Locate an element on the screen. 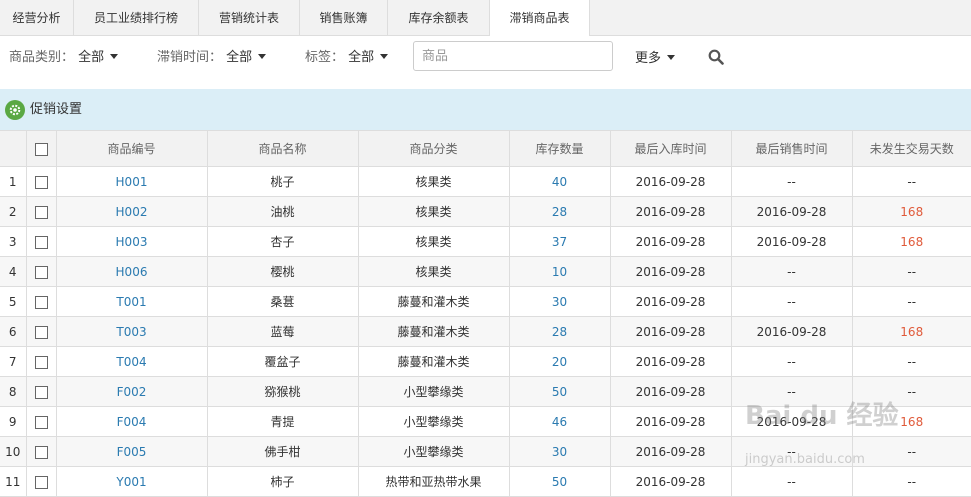 This screenshot has height=497, width=971. stock-quantity-link: 37 is located at coordinates (559, 242).